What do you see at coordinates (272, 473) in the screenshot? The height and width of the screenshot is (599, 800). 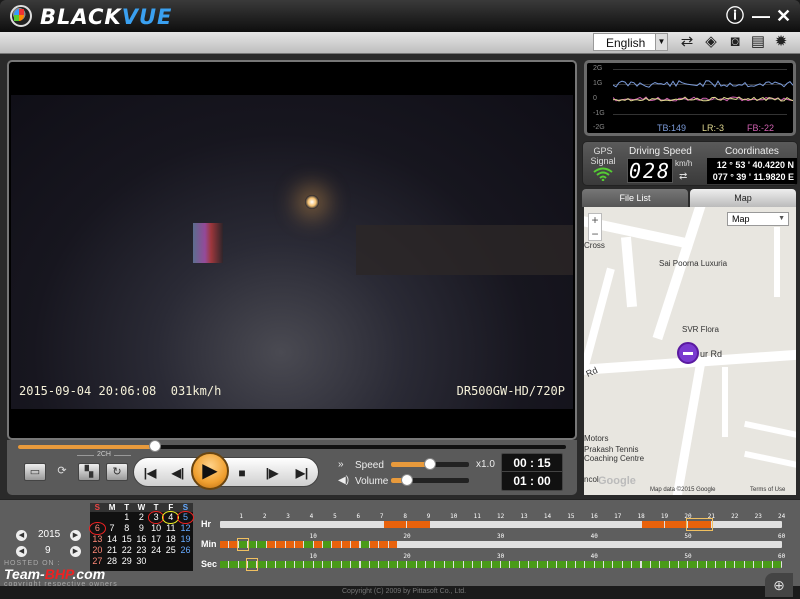 I see `next-frame-button: |▶` at bounding box center [272, 473].